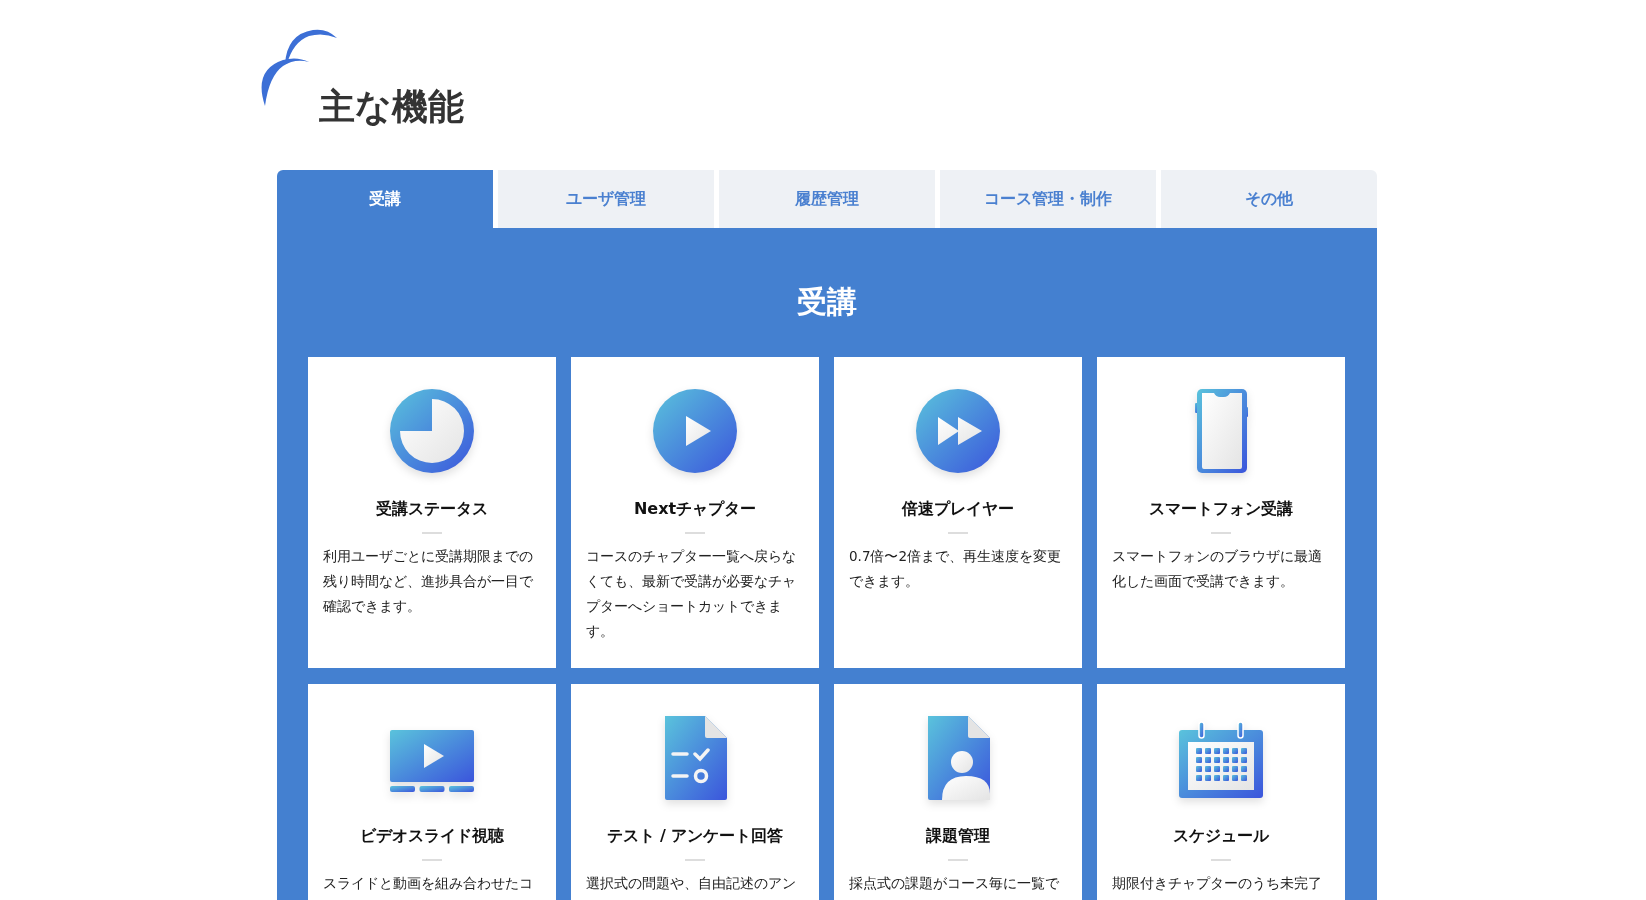 This screenshot has width=1646, height=900. I want to click on feature-description: 期限付きチャプターのうち未完了, so click(1217, 883).